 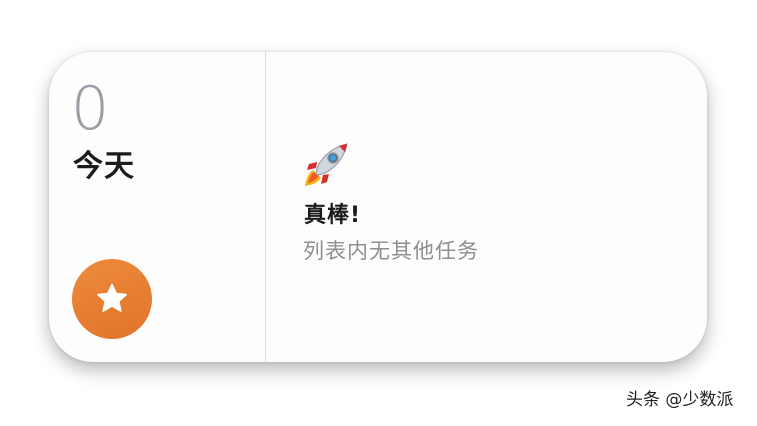 I want to click on list-name: 今天, so click(x=104, y=166).